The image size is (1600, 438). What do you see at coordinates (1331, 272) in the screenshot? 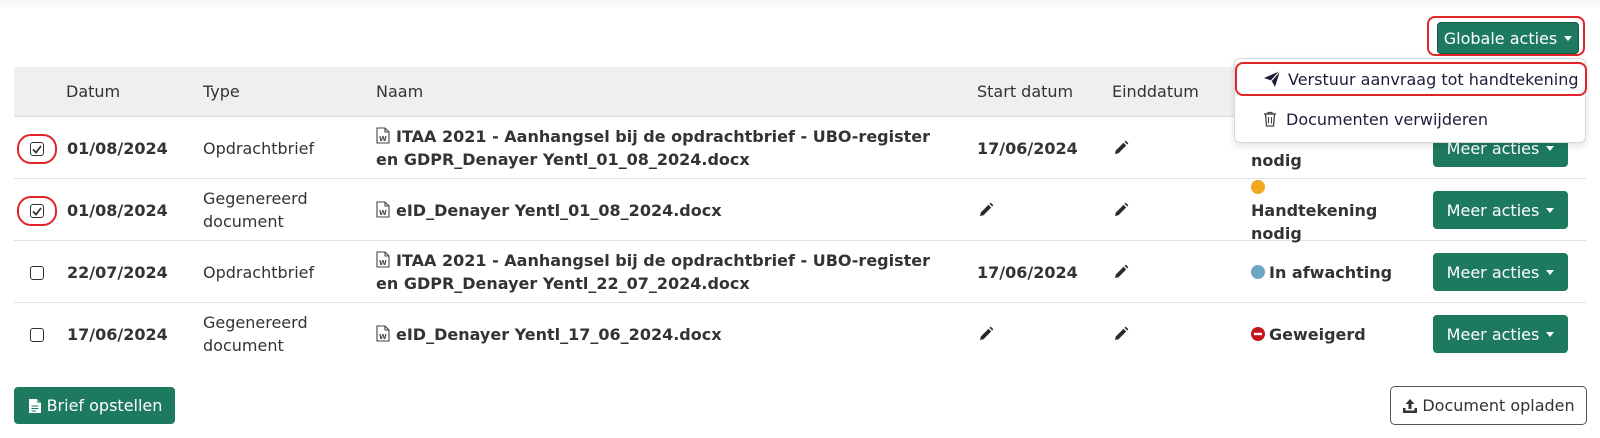
I see `status-text: In afwachting` at bounding box center [1331, 272].